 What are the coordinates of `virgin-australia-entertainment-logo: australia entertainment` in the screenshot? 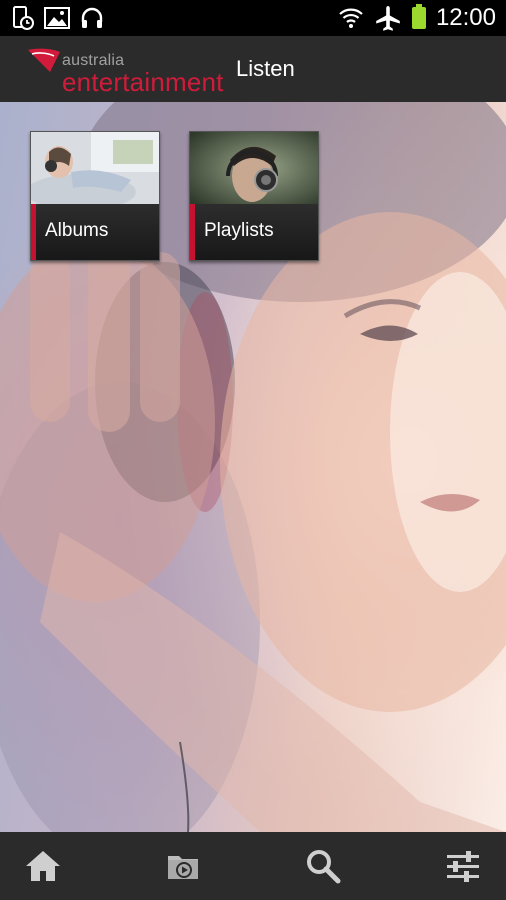 It's located at (126, 70).